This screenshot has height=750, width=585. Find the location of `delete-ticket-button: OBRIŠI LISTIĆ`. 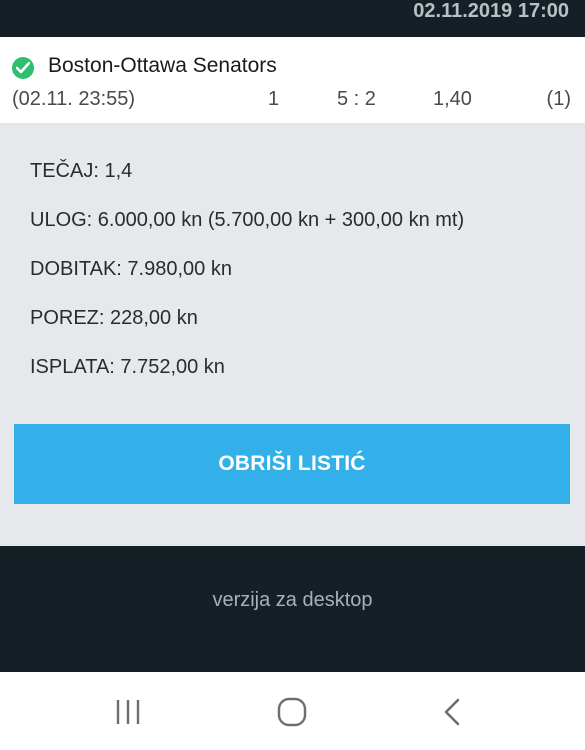

delete-ticket-button: OBRIŠI LISTIĆ is located at coordinates (292, 464).